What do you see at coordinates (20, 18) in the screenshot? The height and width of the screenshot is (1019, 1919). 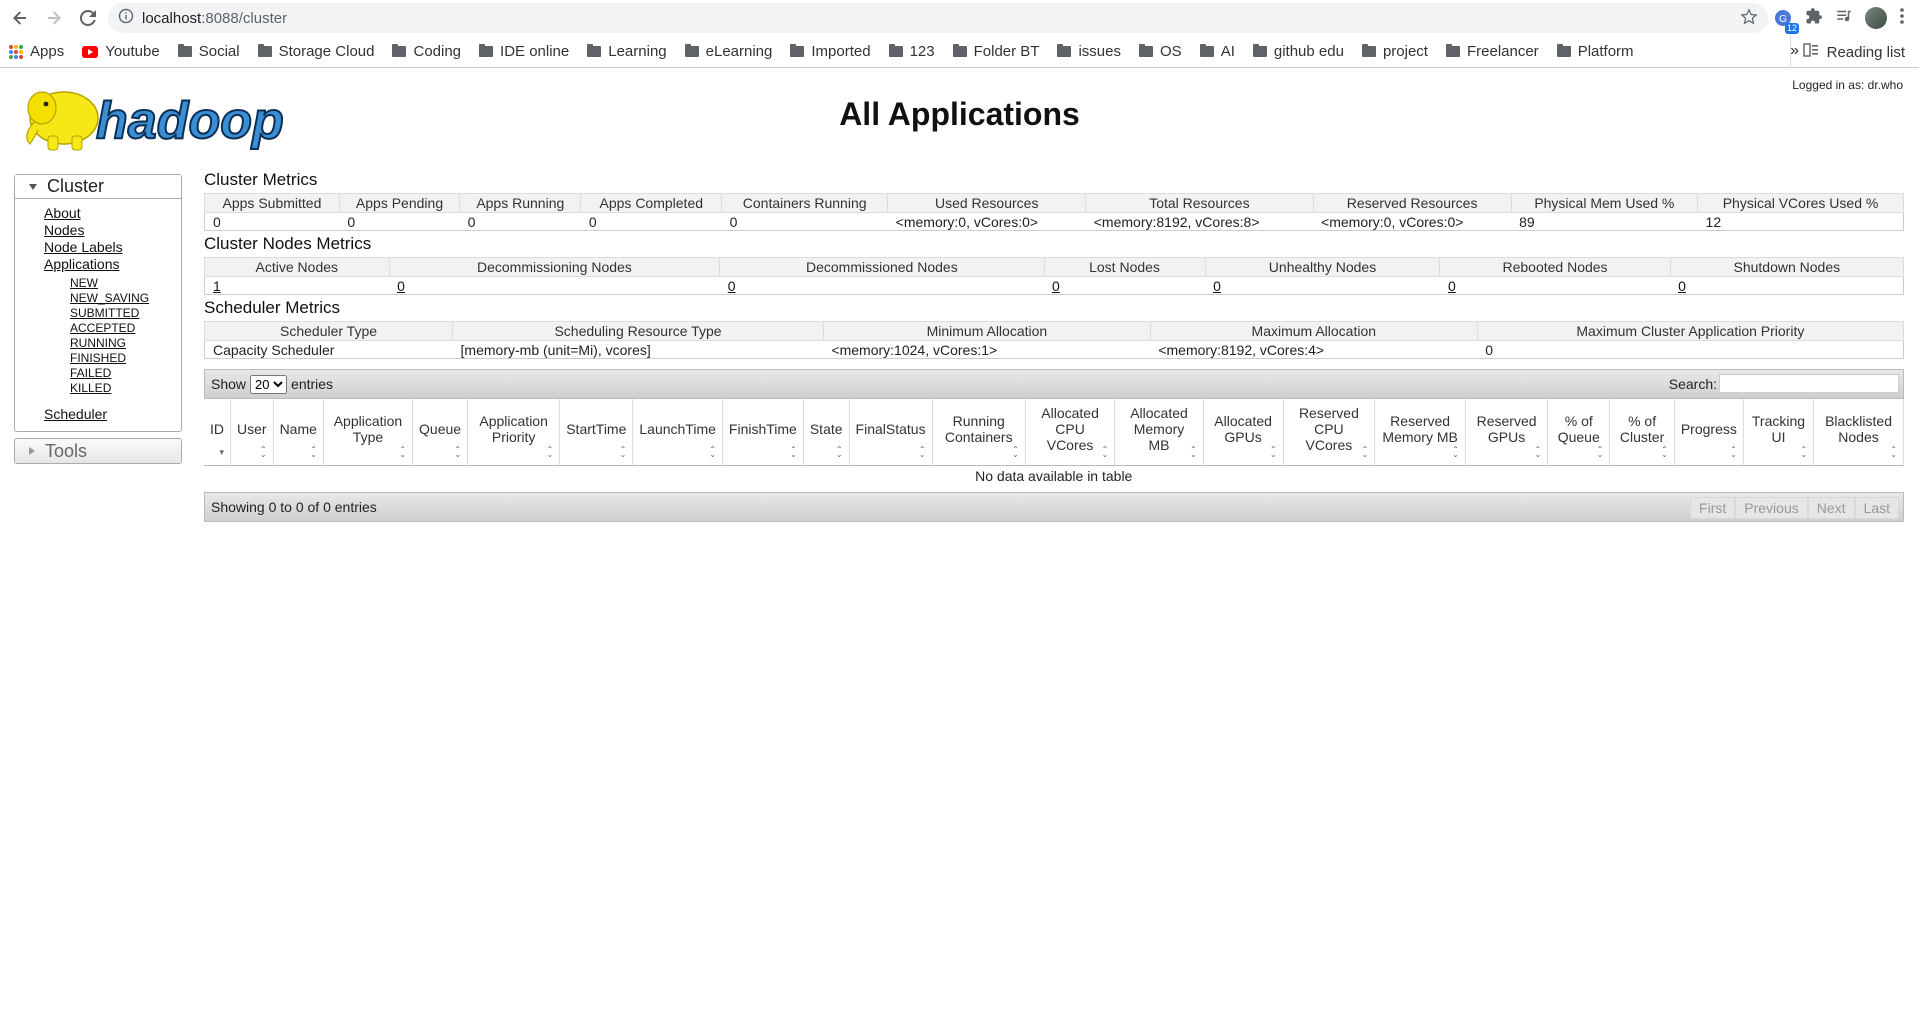 I see `back-button` at bounding box center [20, 18].